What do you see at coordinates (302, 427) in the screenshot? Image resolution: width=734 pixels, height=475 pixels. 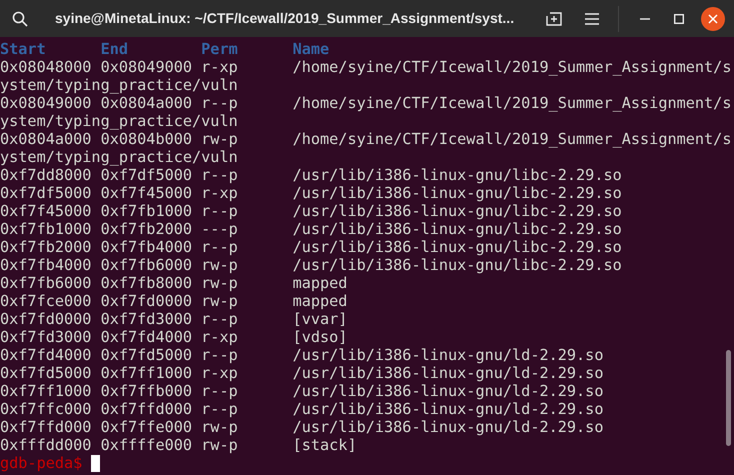 I see `memory-mapping-line: 0xf7ffd000 0xf7ffe000 rw-p /usr/lib/i386-linux-gnu/ld-2.29.so` at bounding box center [302, 427].